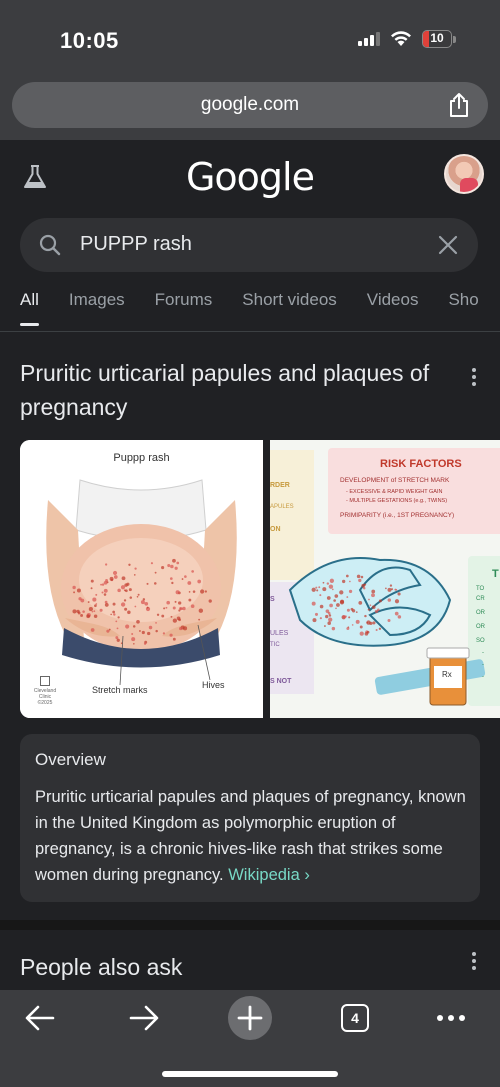  What do you see at coordinates (464, 174) in the screenshot?
I see `avatar` at bounding box center [464, 174].